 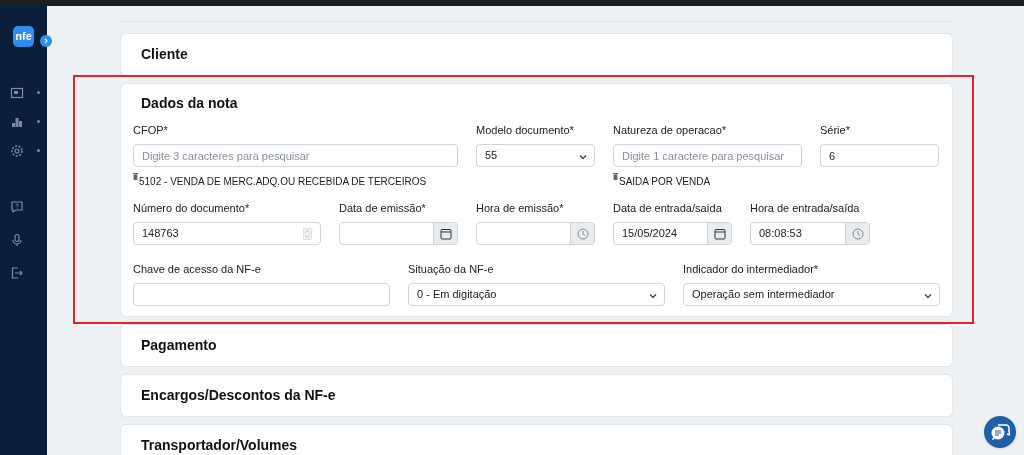 What do you see at coordinates (151, 130) in the screenshot?
I see `field-label: CFOP*` at bounding box center [151, 130].